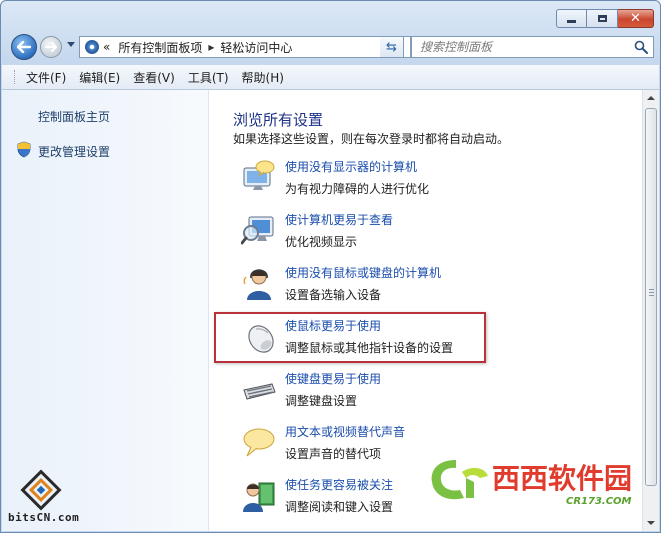 The width and height of the screenshot is (661, 533). I want to click on arrow-left-icon, so click(24, 47).